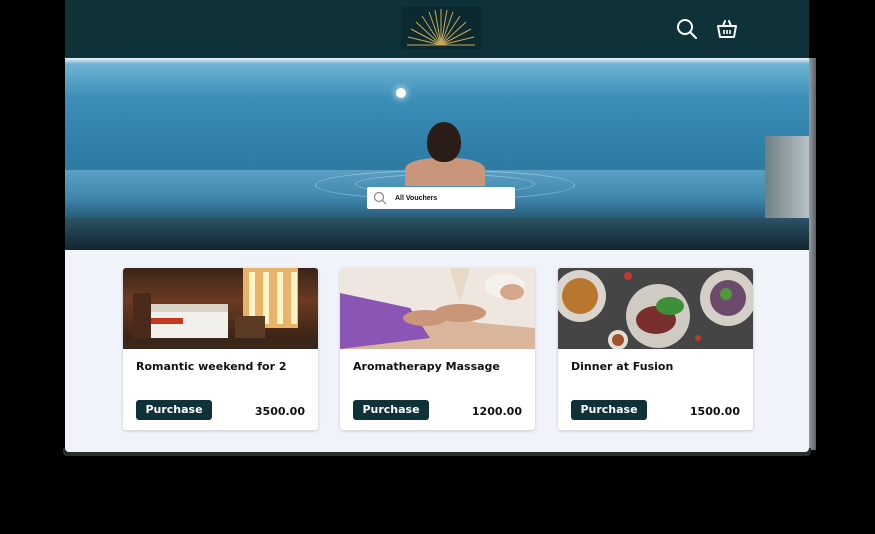  Describe the element at coordinates (437, 234) in the screenshot. I see `pool-edge` at that location.